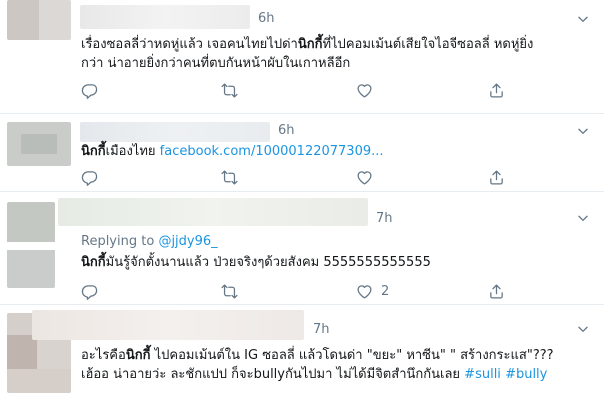  I want to click on replying-to: Replying to @jjdy96_, so click(149, 241).